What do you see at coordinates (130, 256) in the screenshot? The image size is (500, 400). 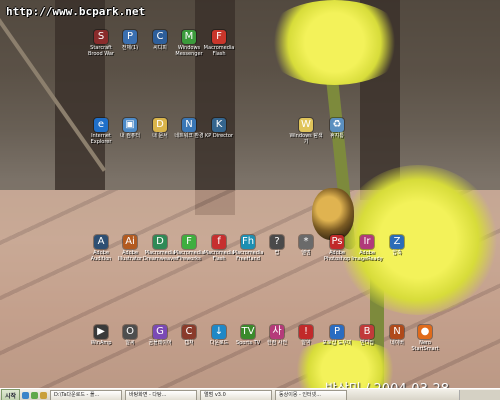 I see `desktop-icon-label: Adobe Illustrator` at bounding box center [130, 256].